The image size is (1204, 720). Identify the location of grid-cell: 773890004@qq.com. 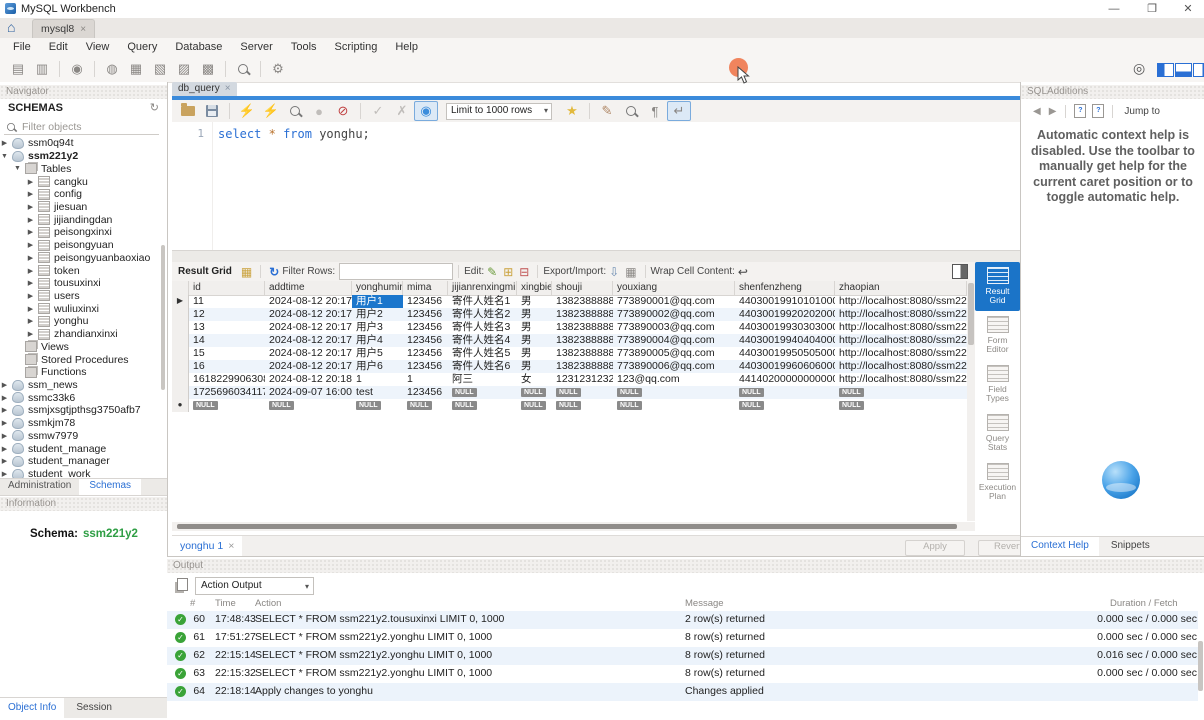
(674, 340).